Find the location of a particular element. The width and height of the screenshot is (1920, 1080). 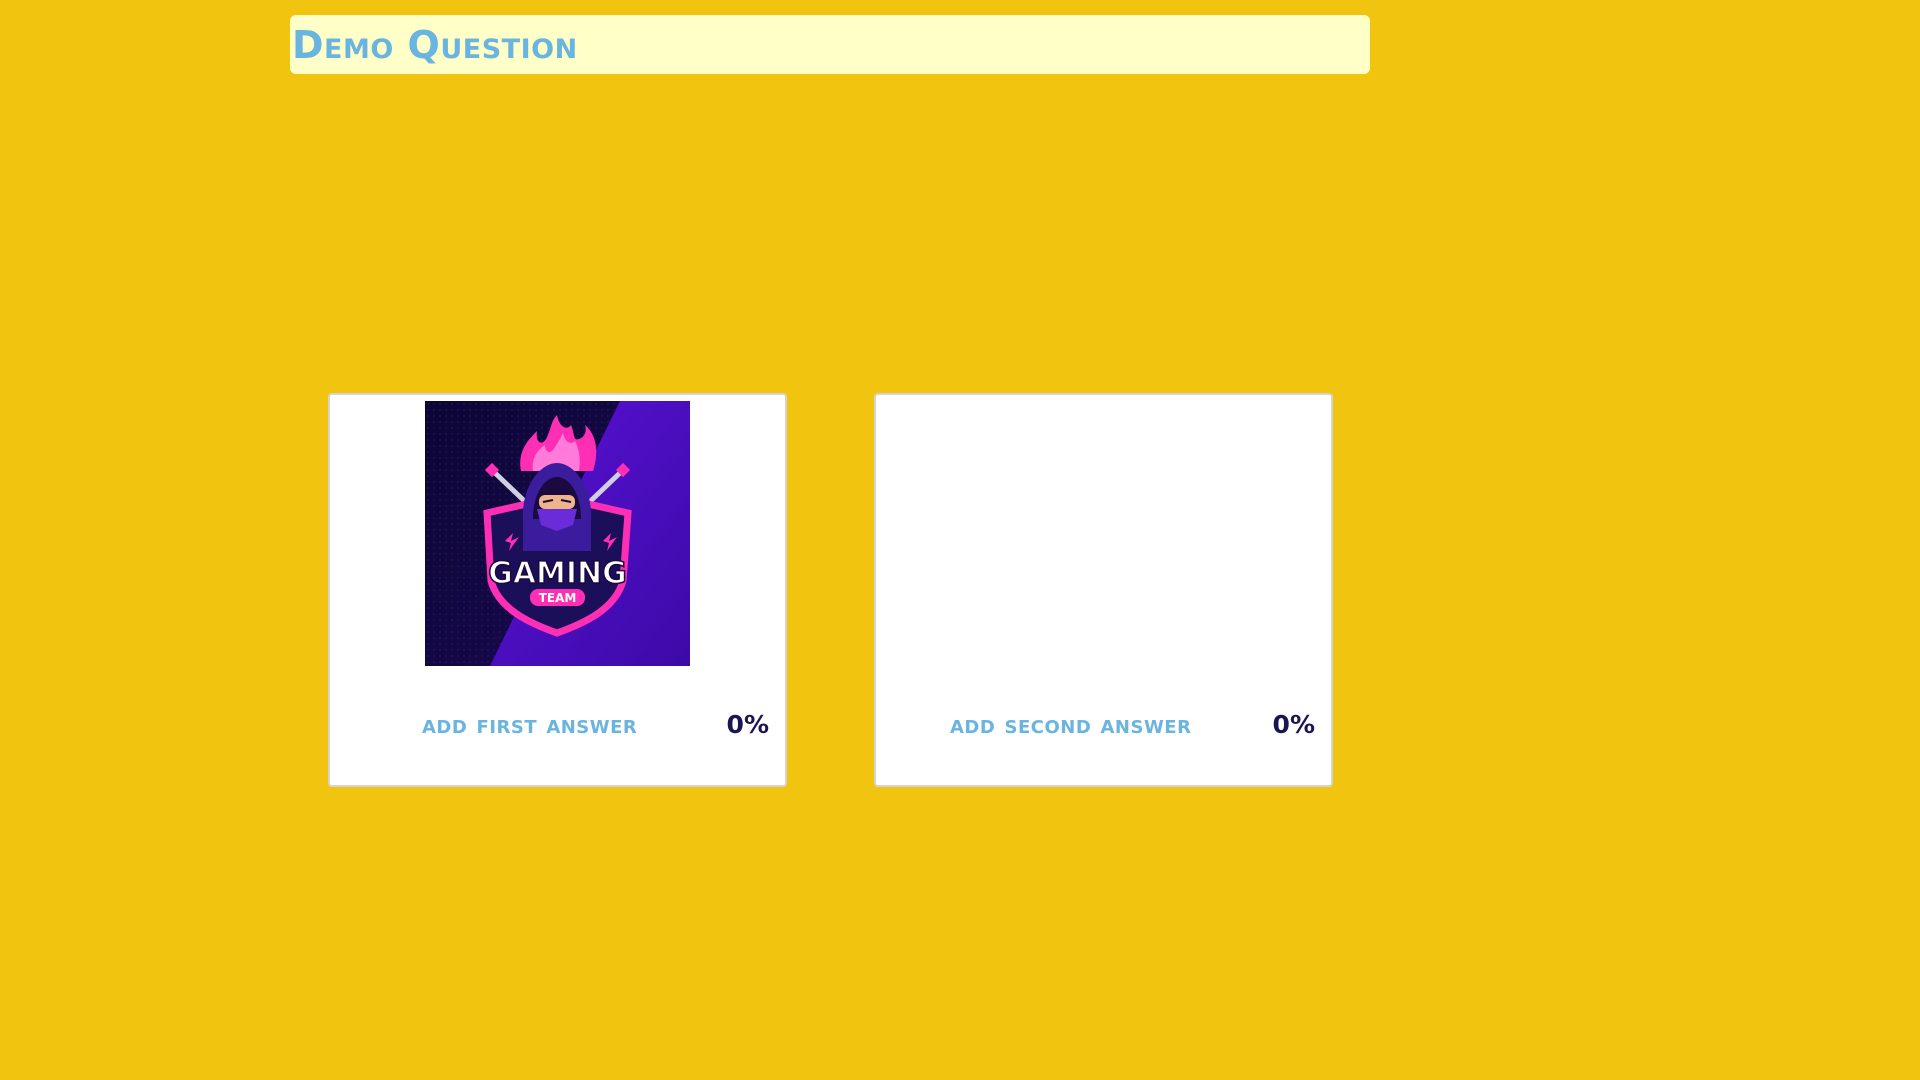

first-answer-input: add first answer is located at coordinates (529, 725).